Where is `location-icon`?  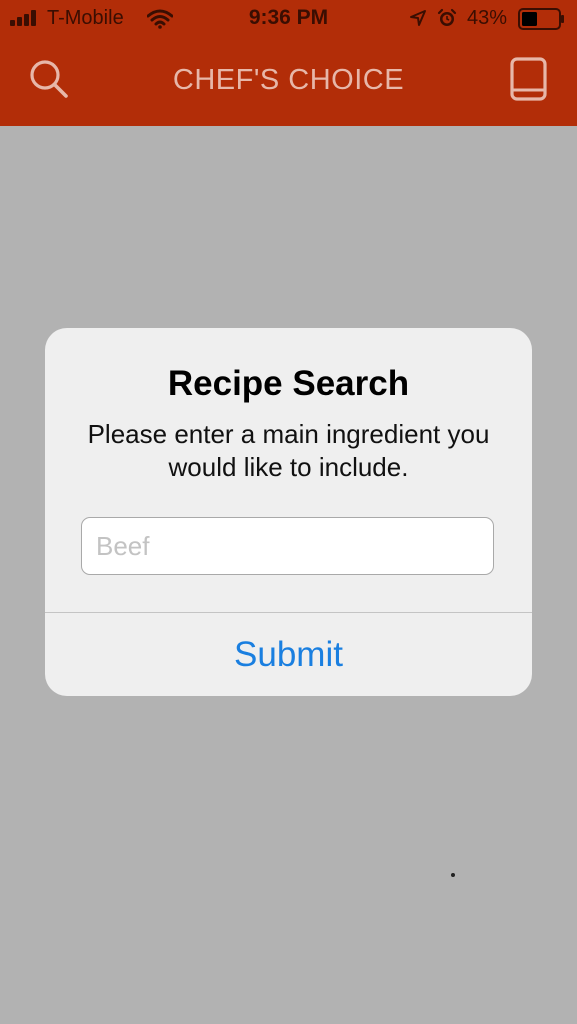
location-icon is located at coordinates (418, 18).